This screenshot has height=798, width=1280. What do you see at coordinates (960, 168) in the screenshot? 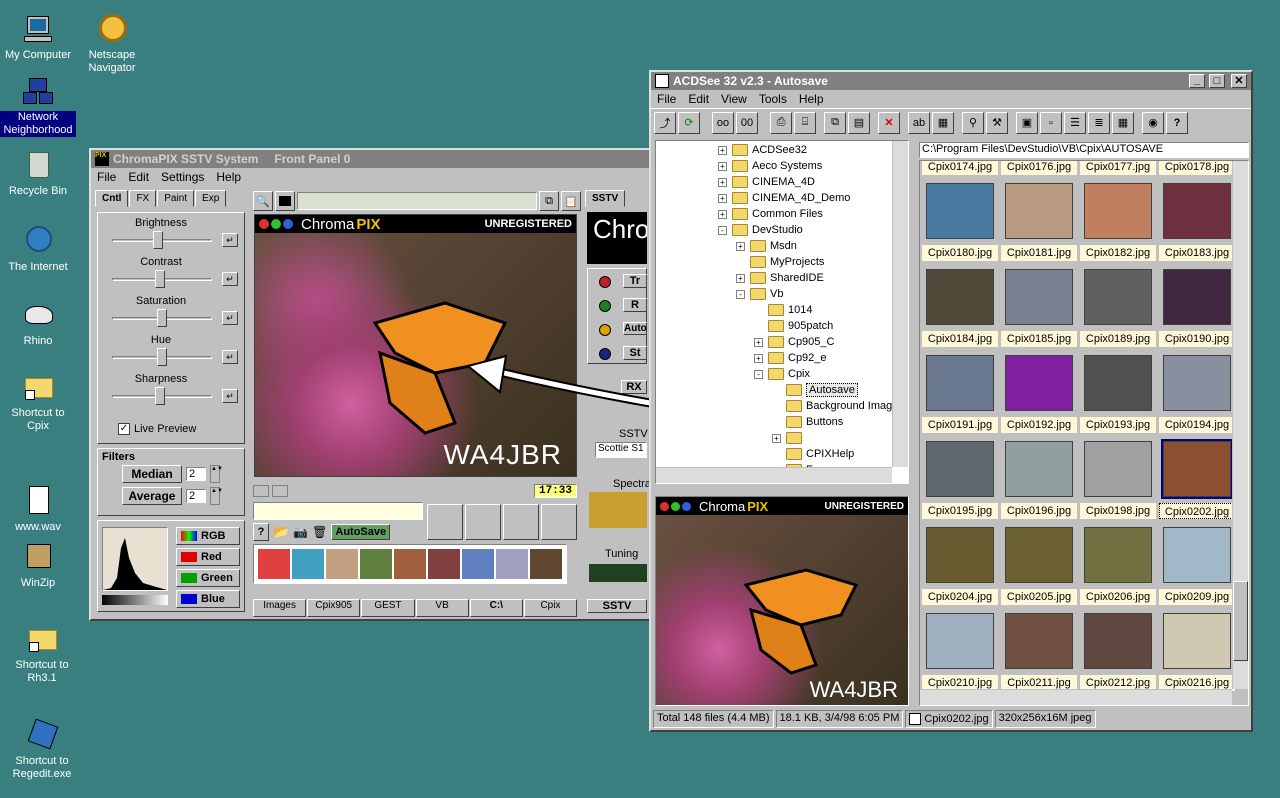
I see `thumbnail-caption: Cpix0174.jpg` at bounding box center [960, 168].